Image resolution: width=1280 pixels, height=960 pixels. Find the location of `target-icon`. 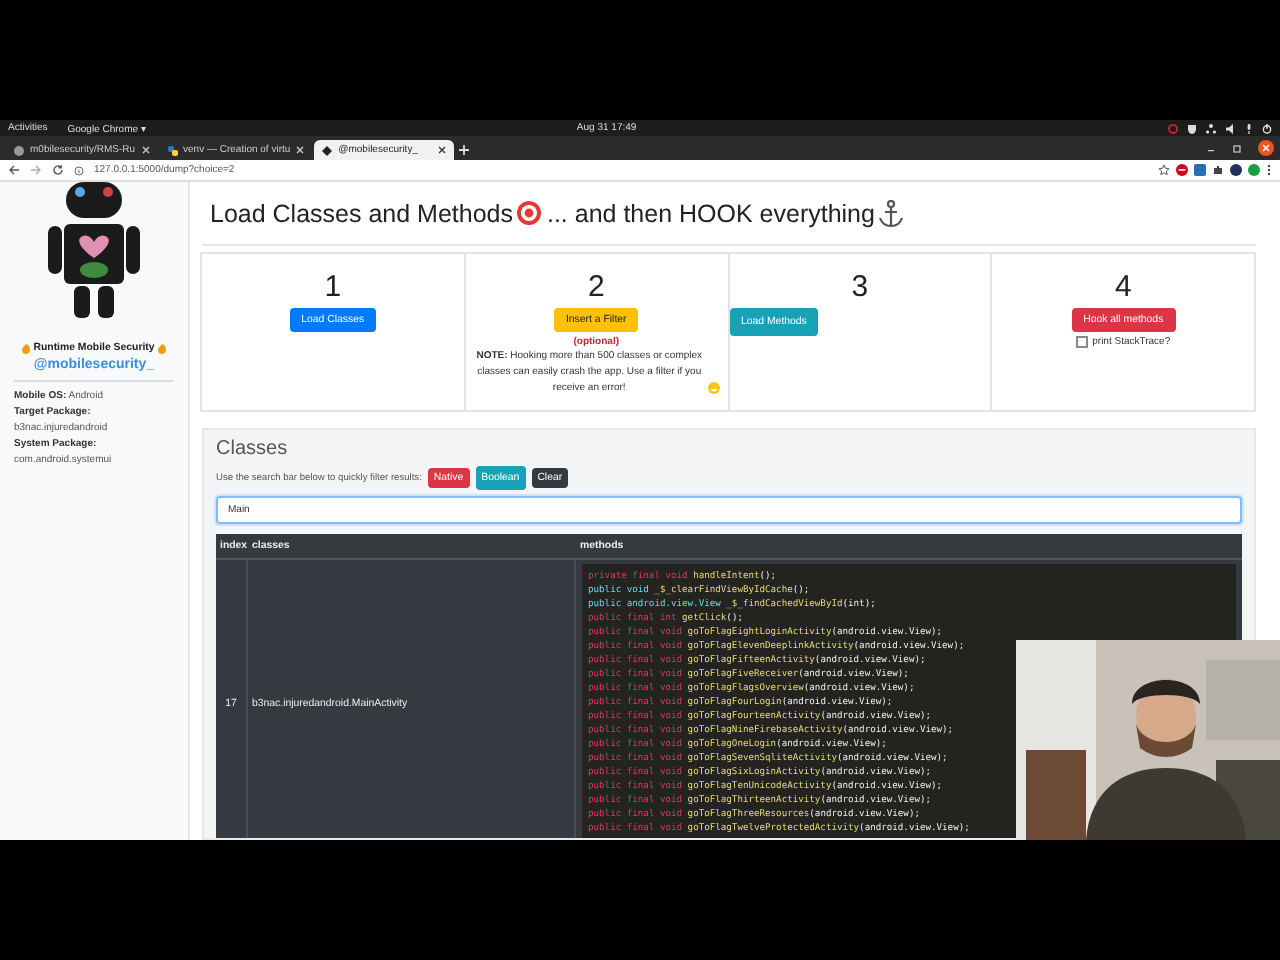

target-icon is located at coordinates (529, 213).